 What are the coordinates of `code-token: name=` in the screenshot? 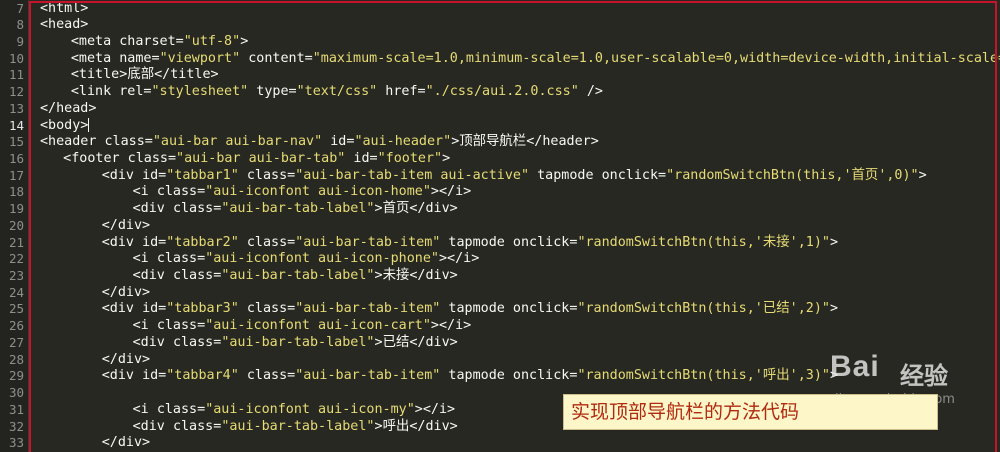 It's located at (139, 58).